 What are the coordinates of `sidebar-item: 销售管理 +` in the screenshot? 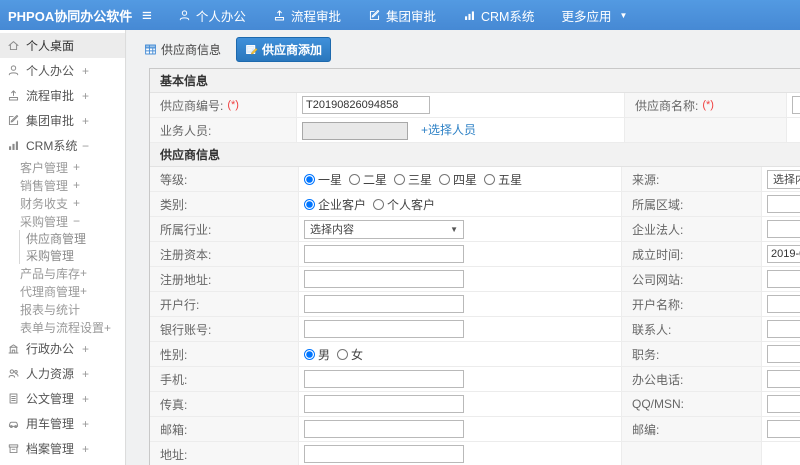 It's located at (62, 185).